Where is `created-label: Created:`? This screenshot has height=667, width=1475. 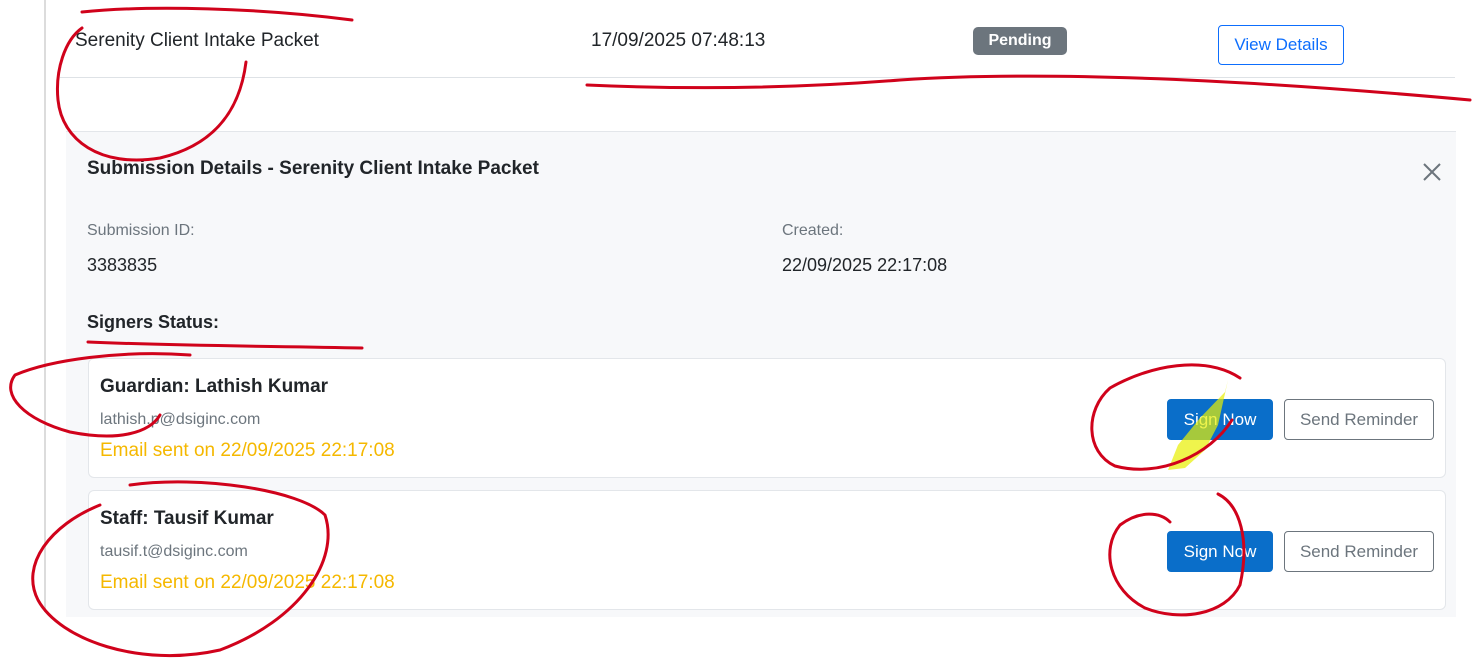
created-label: Created: is located at coordinates (813, 230).